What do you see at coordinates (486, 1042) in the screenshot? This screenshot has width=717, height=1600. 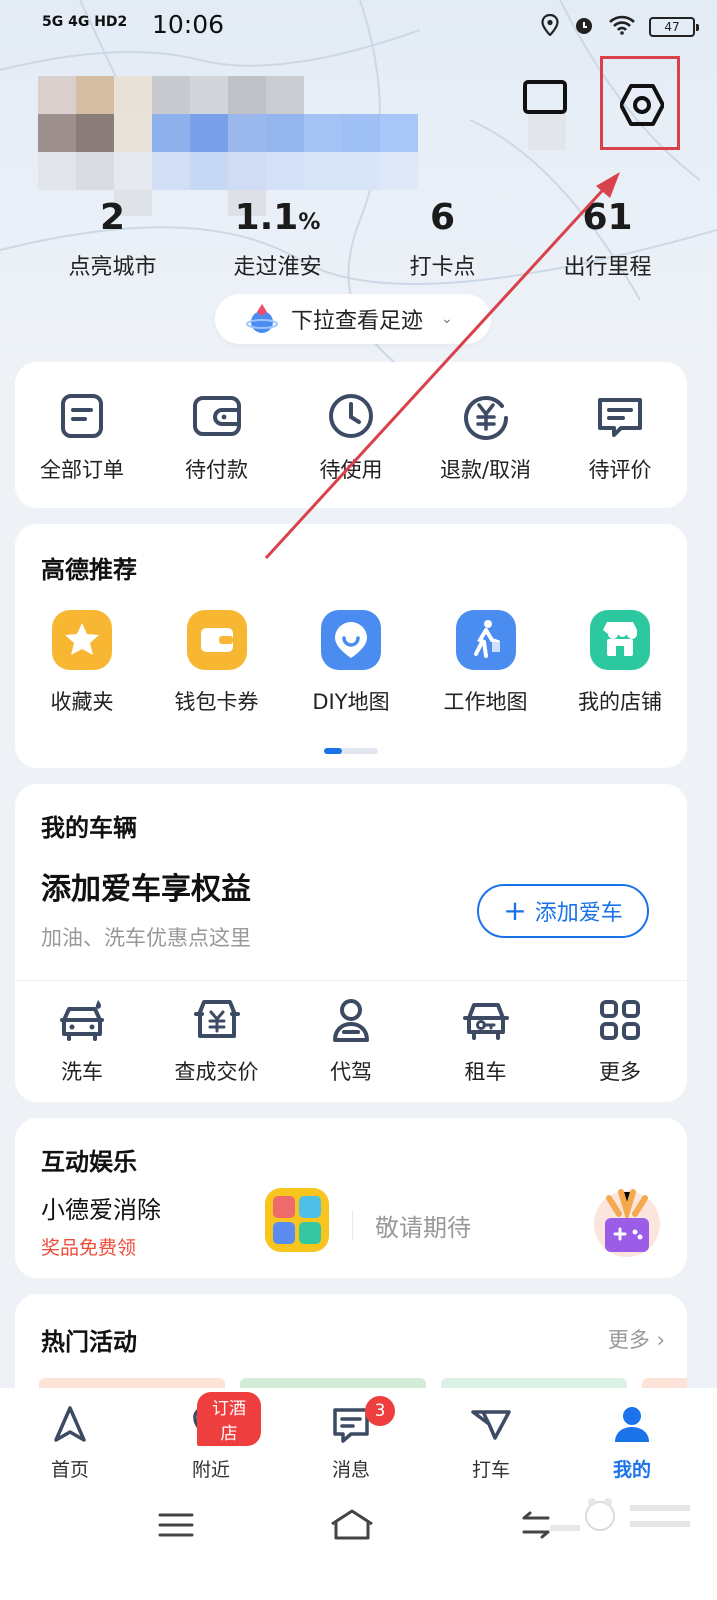 I see `service-car-rent: 租车` at bounding box center [486, 1042].